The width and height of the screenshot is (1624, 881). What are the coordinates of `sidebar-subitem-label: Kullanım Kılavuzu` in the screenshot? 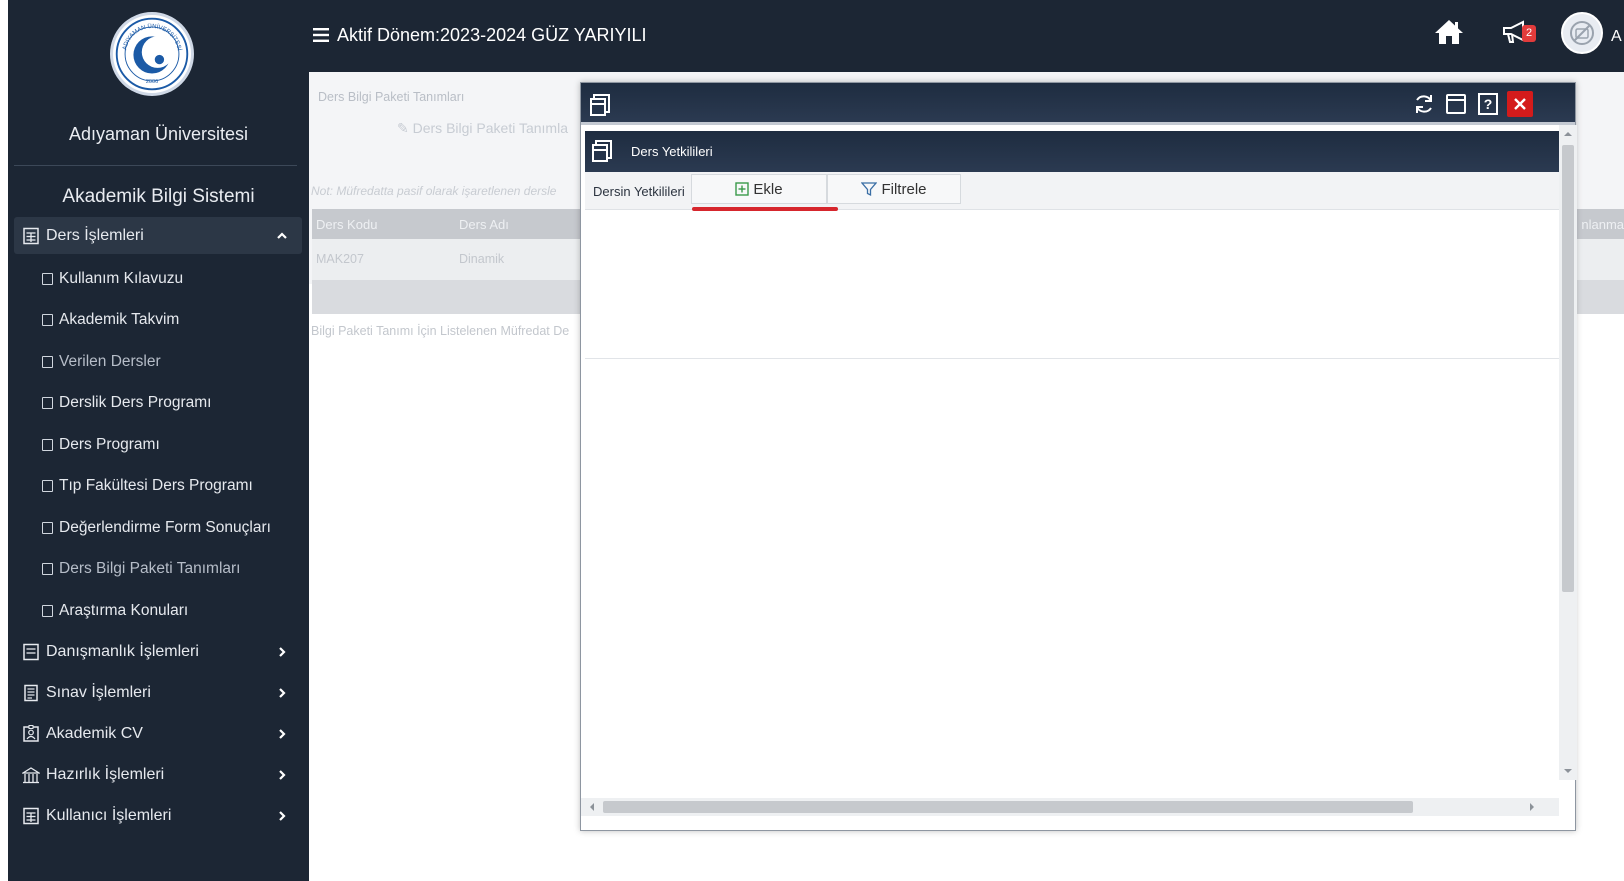 It's located at (121, 278).